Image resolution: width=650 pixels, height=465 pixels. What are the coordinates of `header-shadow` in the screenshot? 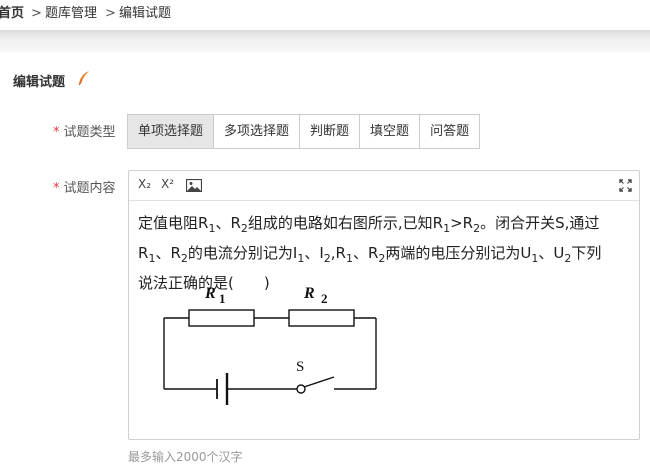 It's located at (325, 41).